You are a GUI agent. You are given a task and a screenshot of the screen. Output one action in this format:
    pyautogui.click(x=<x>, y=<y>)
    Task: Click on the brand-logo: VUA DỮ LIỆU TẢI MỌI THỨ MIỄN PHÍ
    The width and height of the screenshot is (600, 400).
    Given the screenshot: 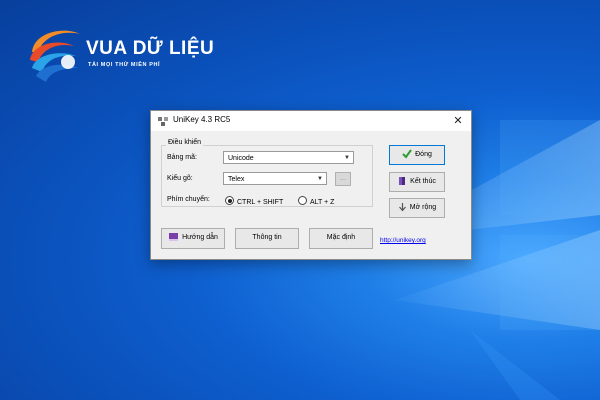 What is the action you would take?
    pyautogui.click(x=119, y=56)
    